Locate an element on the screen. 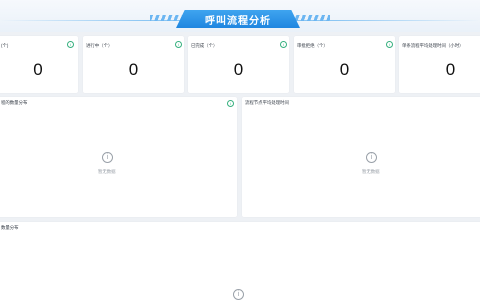 This screenshot has height=300, width=480. stat-card-label: 单条流程平均处理时间（小时） is located at coordinates (433, 45).